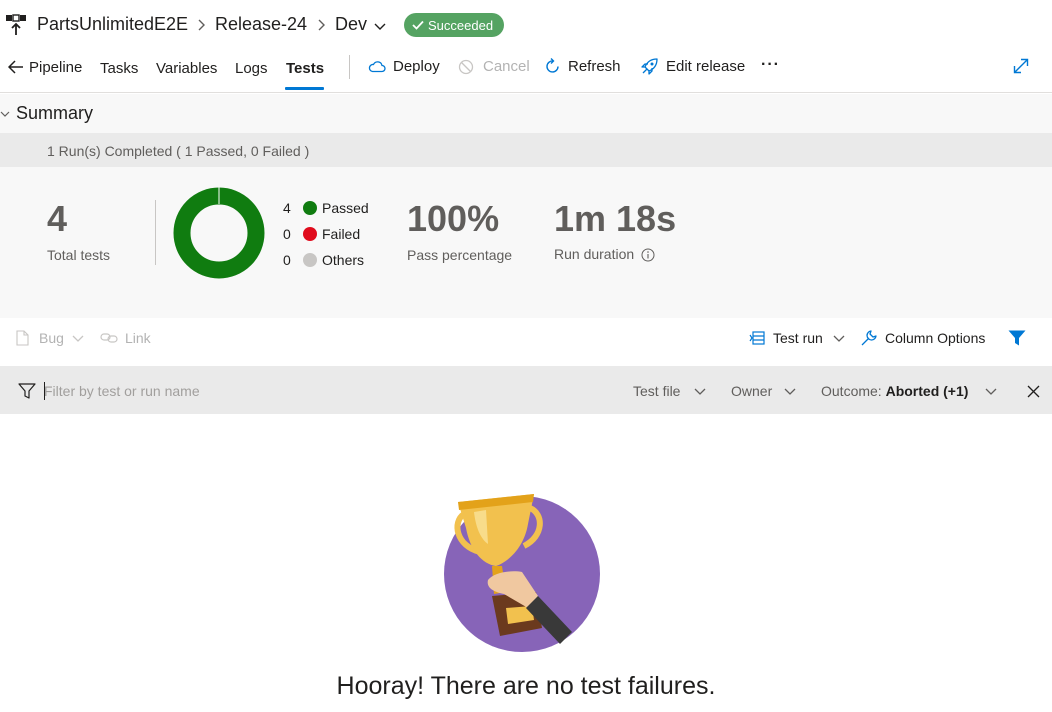 This screenshot has width=1052, height=712. Describe the element at coordinates (310, 260) in the screenshot. I see `legend-others-dot` at that location.